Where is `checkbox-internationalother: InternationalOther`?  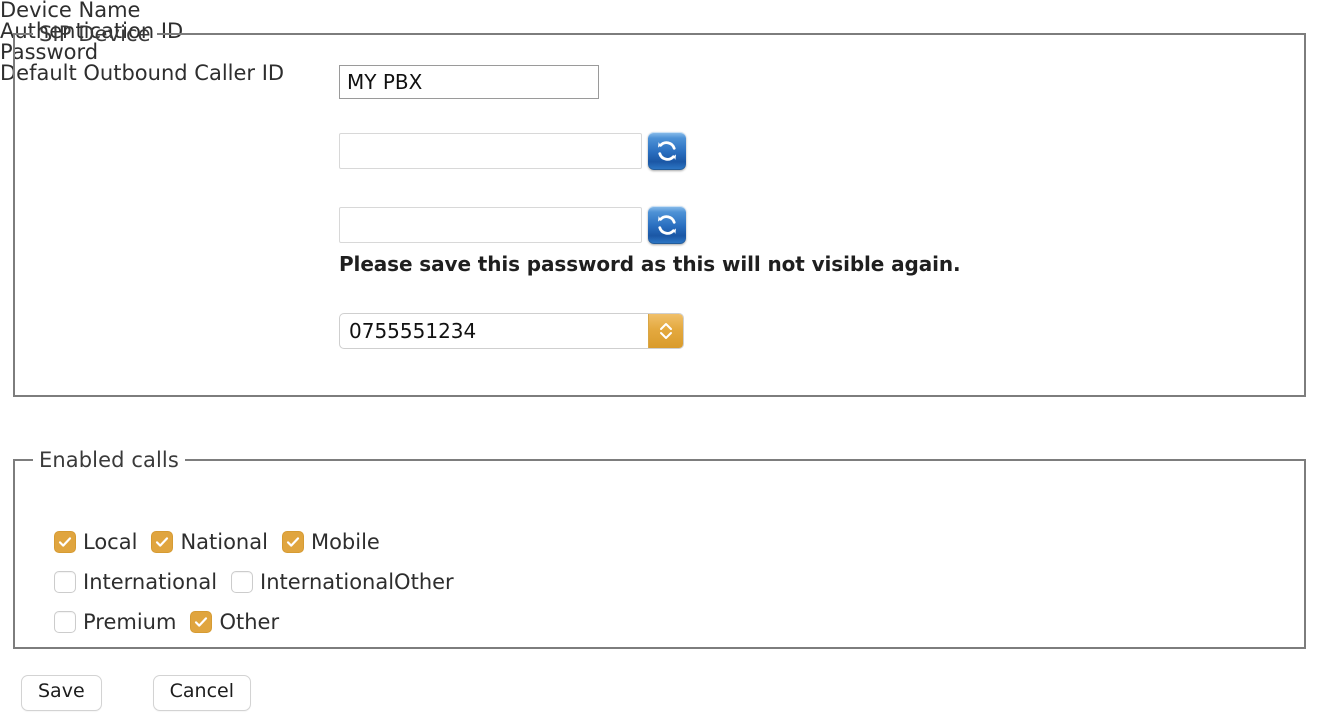 checkbox-internationalother: InternationalOther is located at coordinates (342, 582).